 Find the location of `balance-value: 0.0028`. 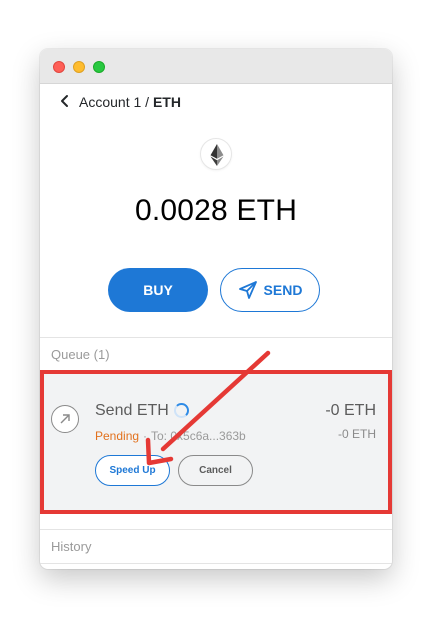

balance-value: 0.0028 is located at coordinates (181, 210).